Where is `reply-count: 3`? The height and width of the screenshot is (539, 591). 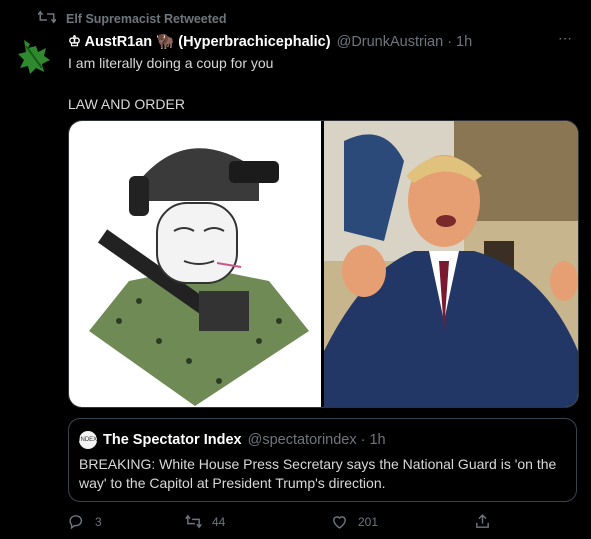 reply-count: 3 is located at coordinates (98, 521).